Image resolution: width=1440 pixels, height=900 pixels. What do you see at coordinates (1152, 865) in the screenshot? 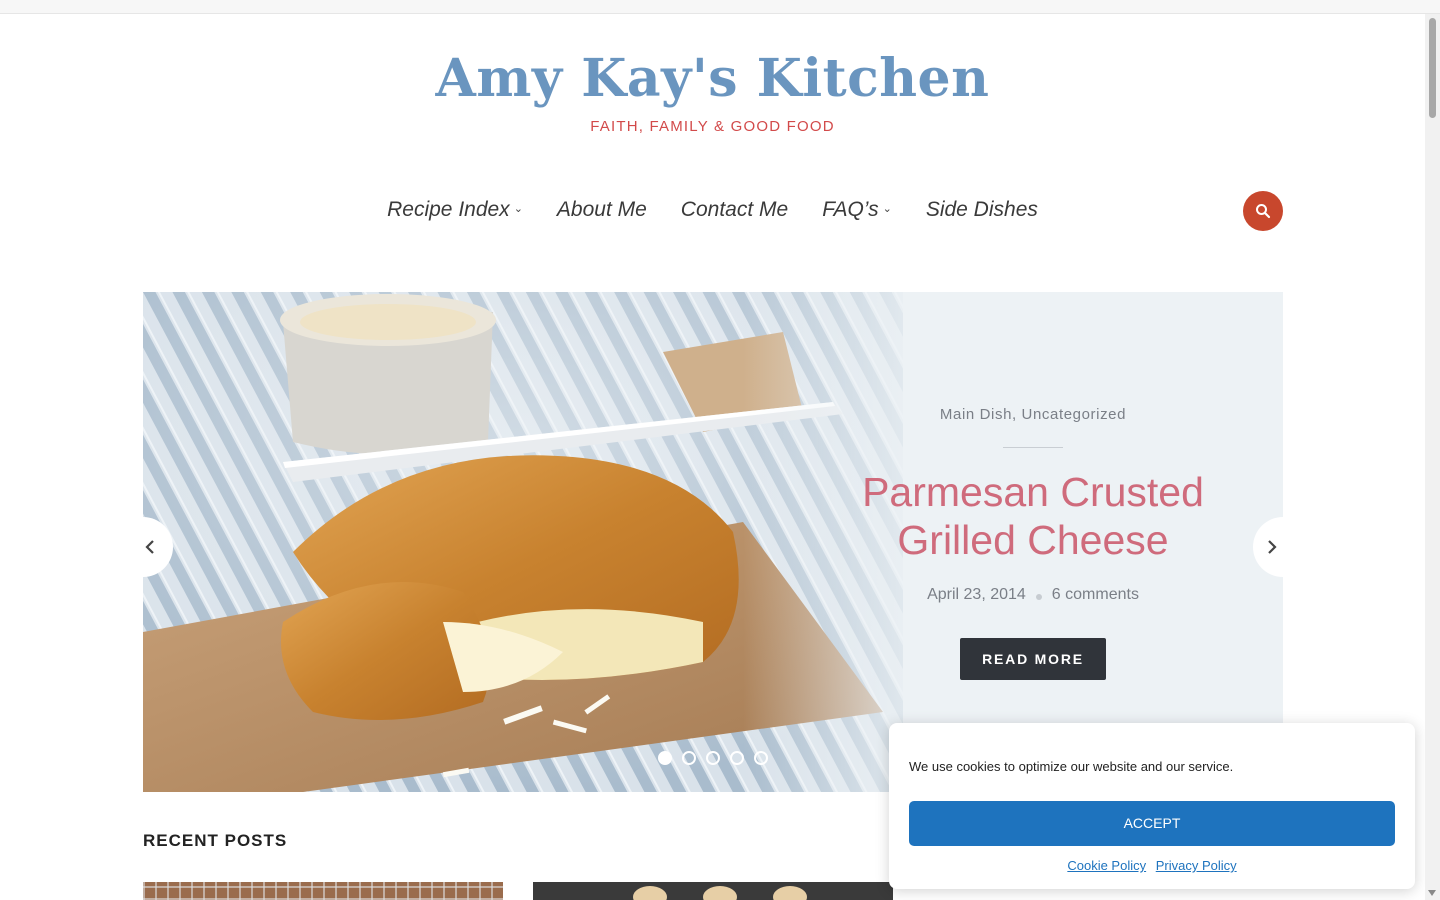
I see `cookie-links: Cookie Policy Privacy Policy` at bounding box center [1152, 865].